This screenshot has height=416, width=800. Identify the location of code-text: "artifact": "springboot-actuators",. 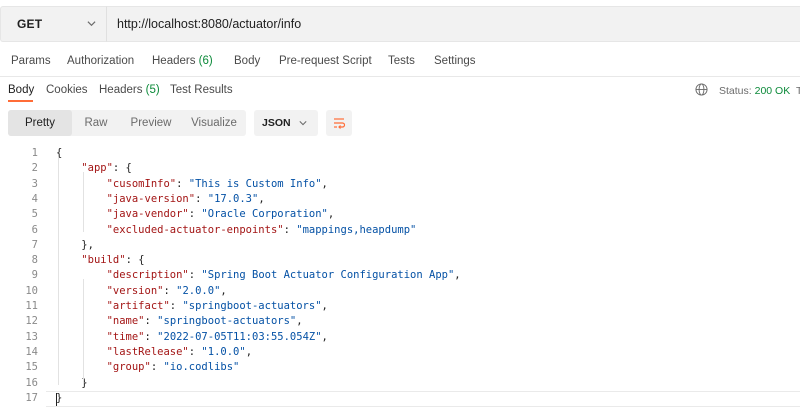
(217, 306).